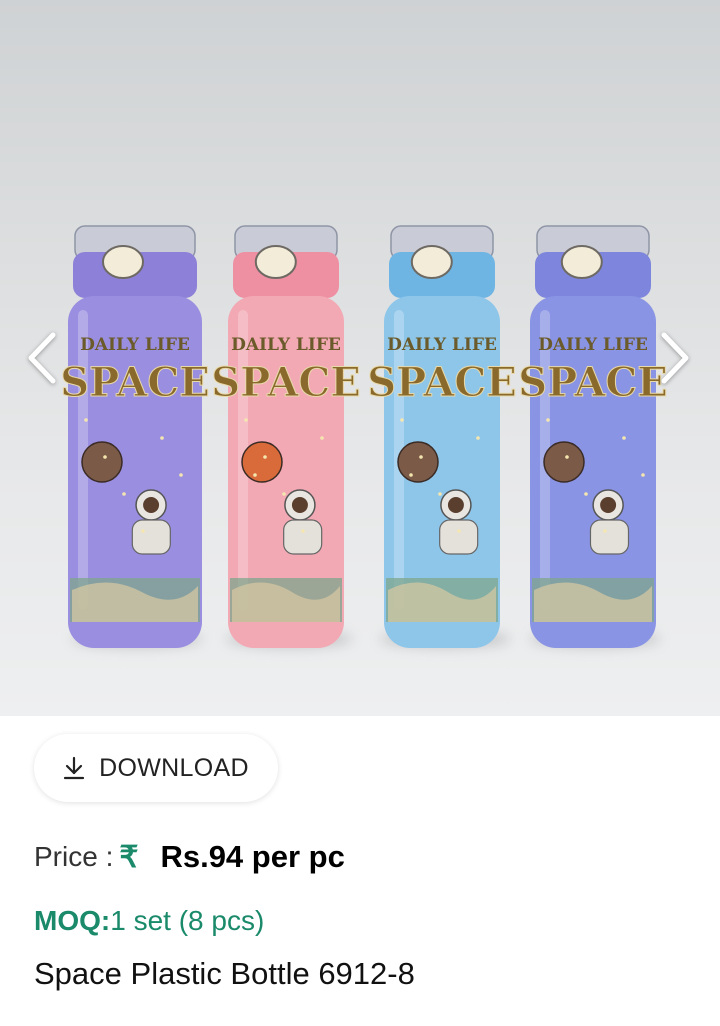 Image resolution: width=720 pixels, height=1026 pixels. Describe the element at coordinates (74, 856) in the screenshot. I see `price-label: Price :` at that location.